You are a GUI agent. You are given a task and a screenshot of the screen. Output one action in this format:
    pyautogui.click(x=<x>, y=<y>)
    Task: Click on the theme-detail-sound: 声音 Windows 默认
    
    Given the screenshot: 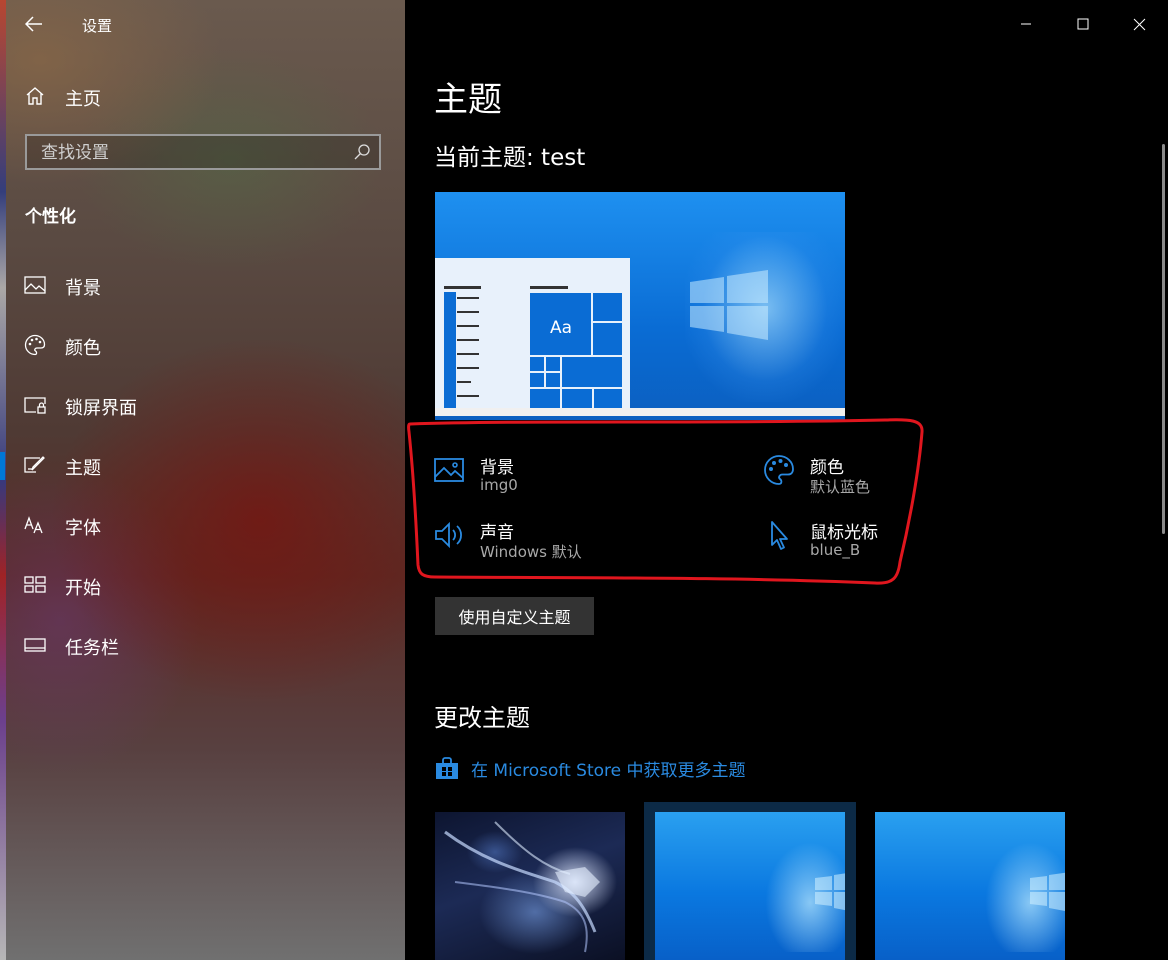 What is the action you would take?
    pyautogui.click(x=533, y=539)
    